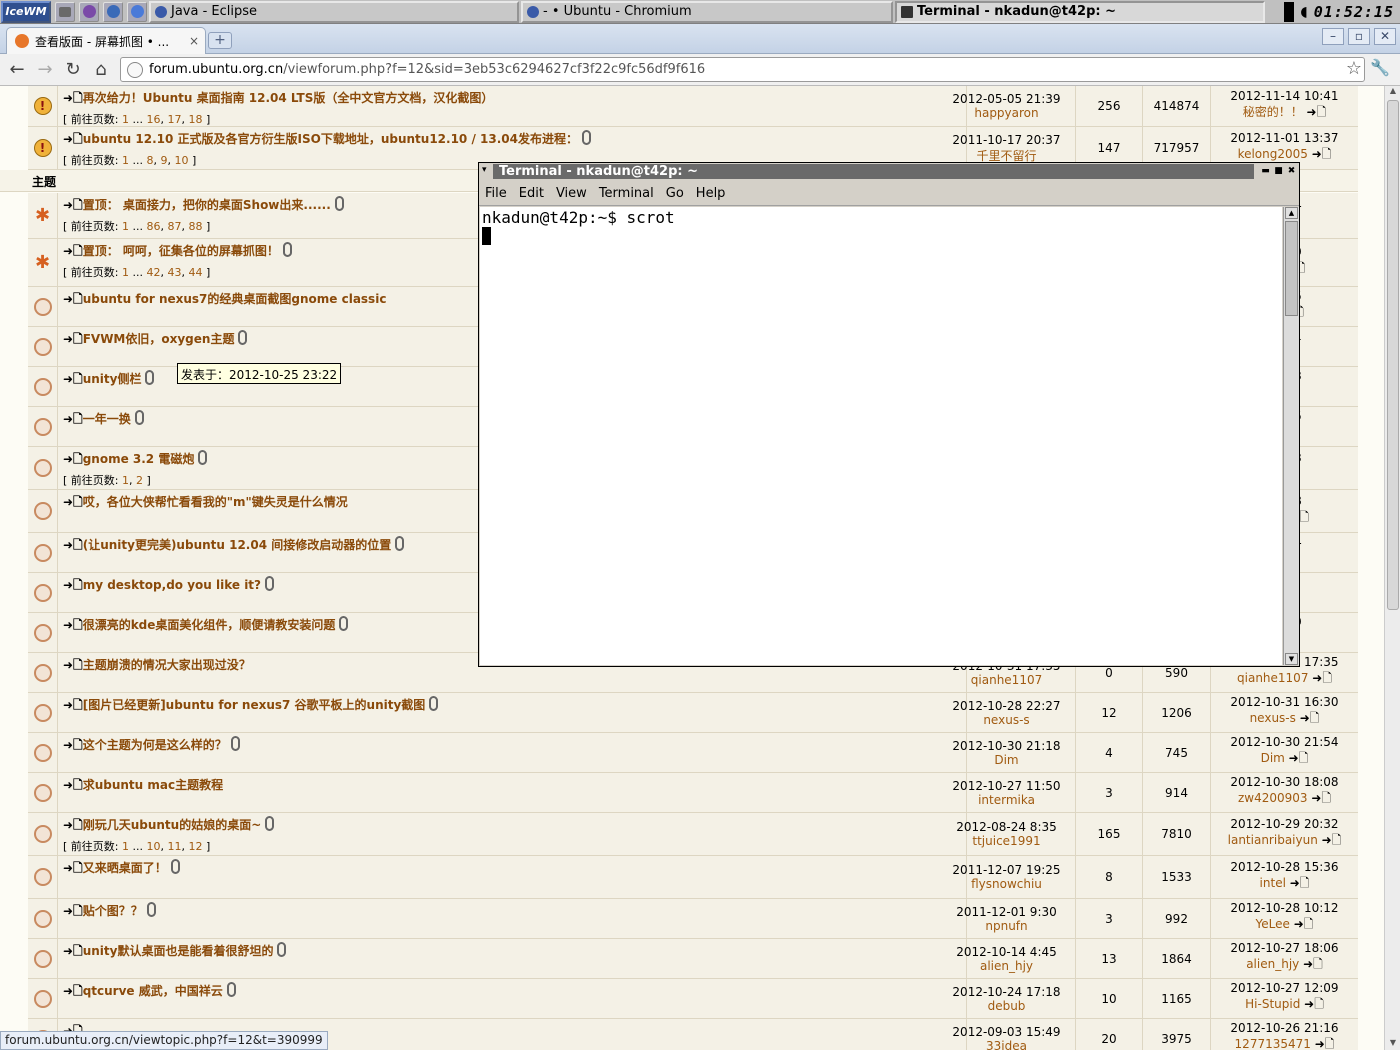 This screenshot has height=1050, width=1400. I want to click on bookmark-star-icon: ☆, so click(1354, 68).